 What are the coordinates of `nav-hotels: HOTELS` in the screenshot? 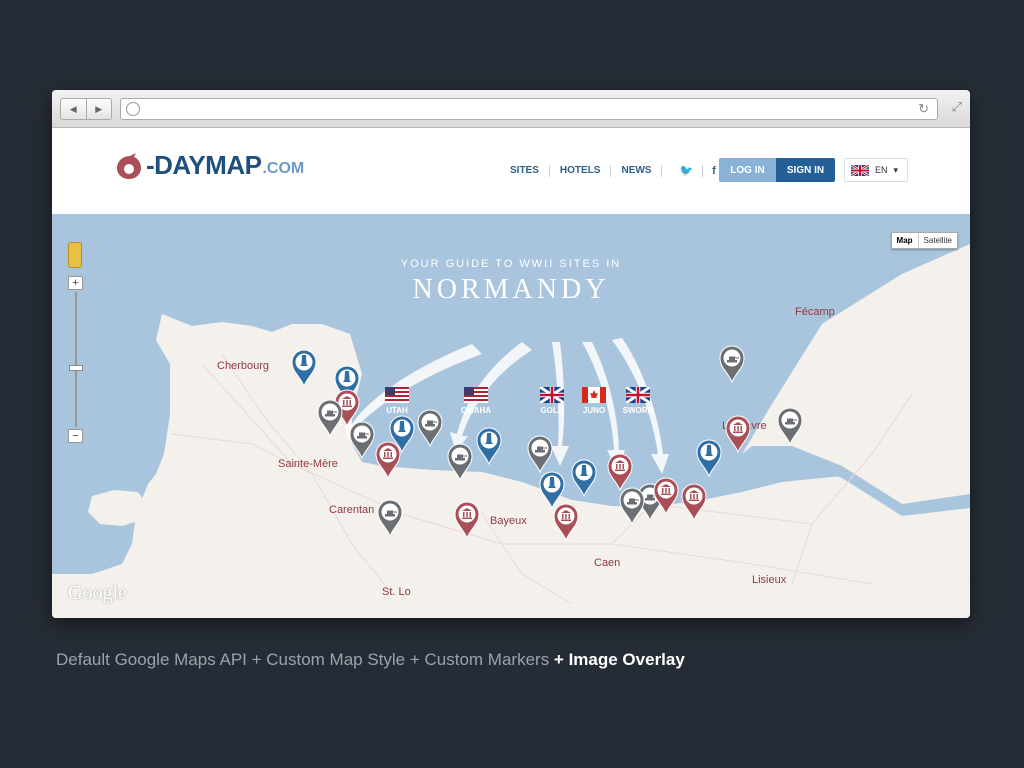 It's located at (580, 170).